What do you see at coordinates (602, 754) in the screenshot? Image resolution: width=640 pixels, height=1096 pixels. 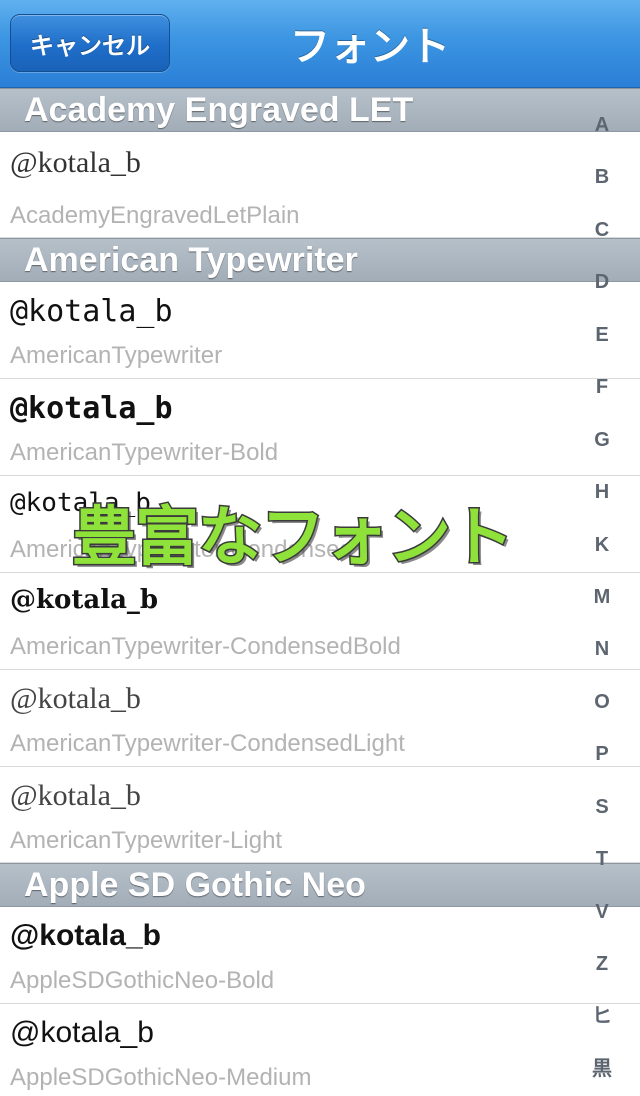 I see `index-item-p: P` at bounding box center [602, 754].